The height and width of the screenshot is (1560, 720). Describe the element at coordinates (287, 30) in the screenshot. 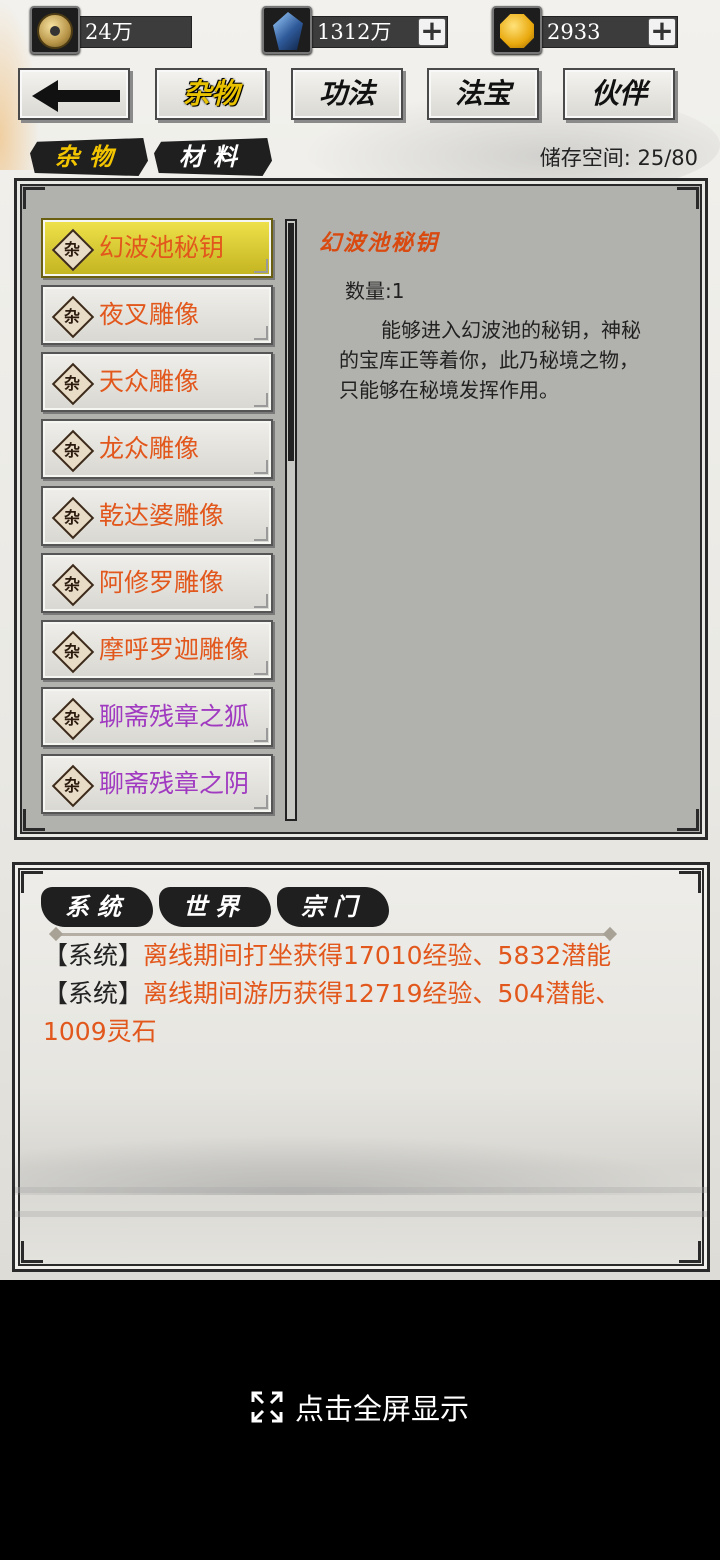

I see `blue-crystal-icon` at that location.